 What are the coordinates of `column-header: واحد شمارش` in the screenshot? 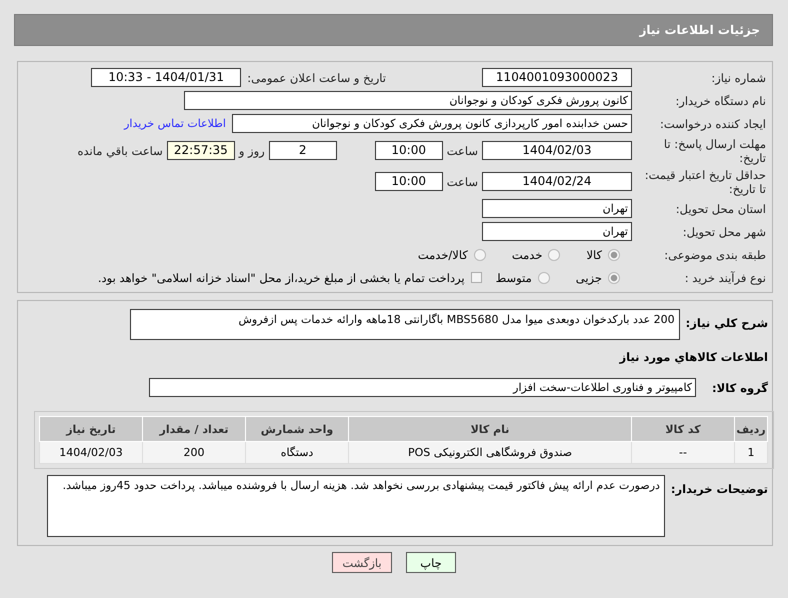 It's located at (297, 429).